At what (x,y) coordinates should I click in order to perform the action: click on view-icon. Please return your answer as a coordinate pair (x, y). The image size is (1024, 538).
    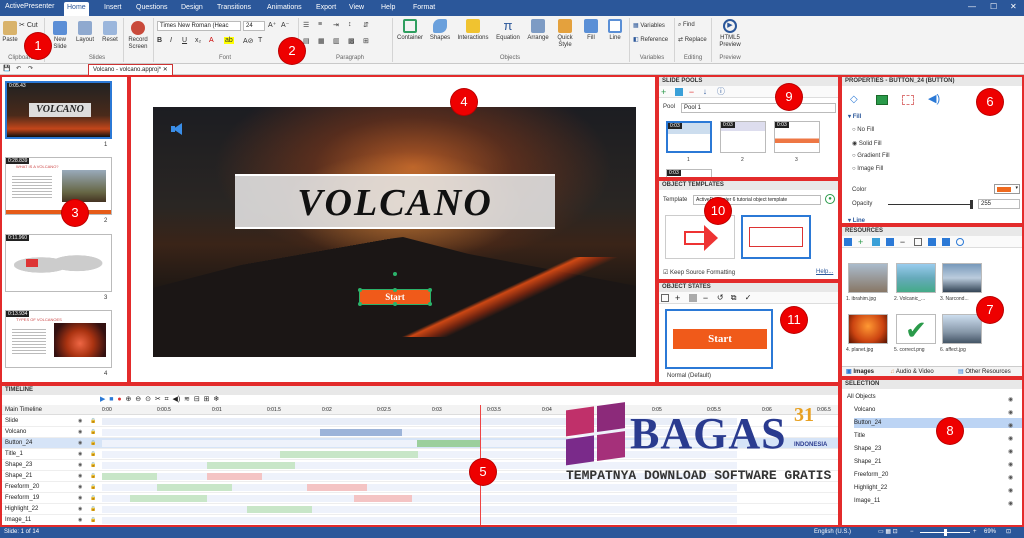
    Looking at the image, I should click on (848, 242).